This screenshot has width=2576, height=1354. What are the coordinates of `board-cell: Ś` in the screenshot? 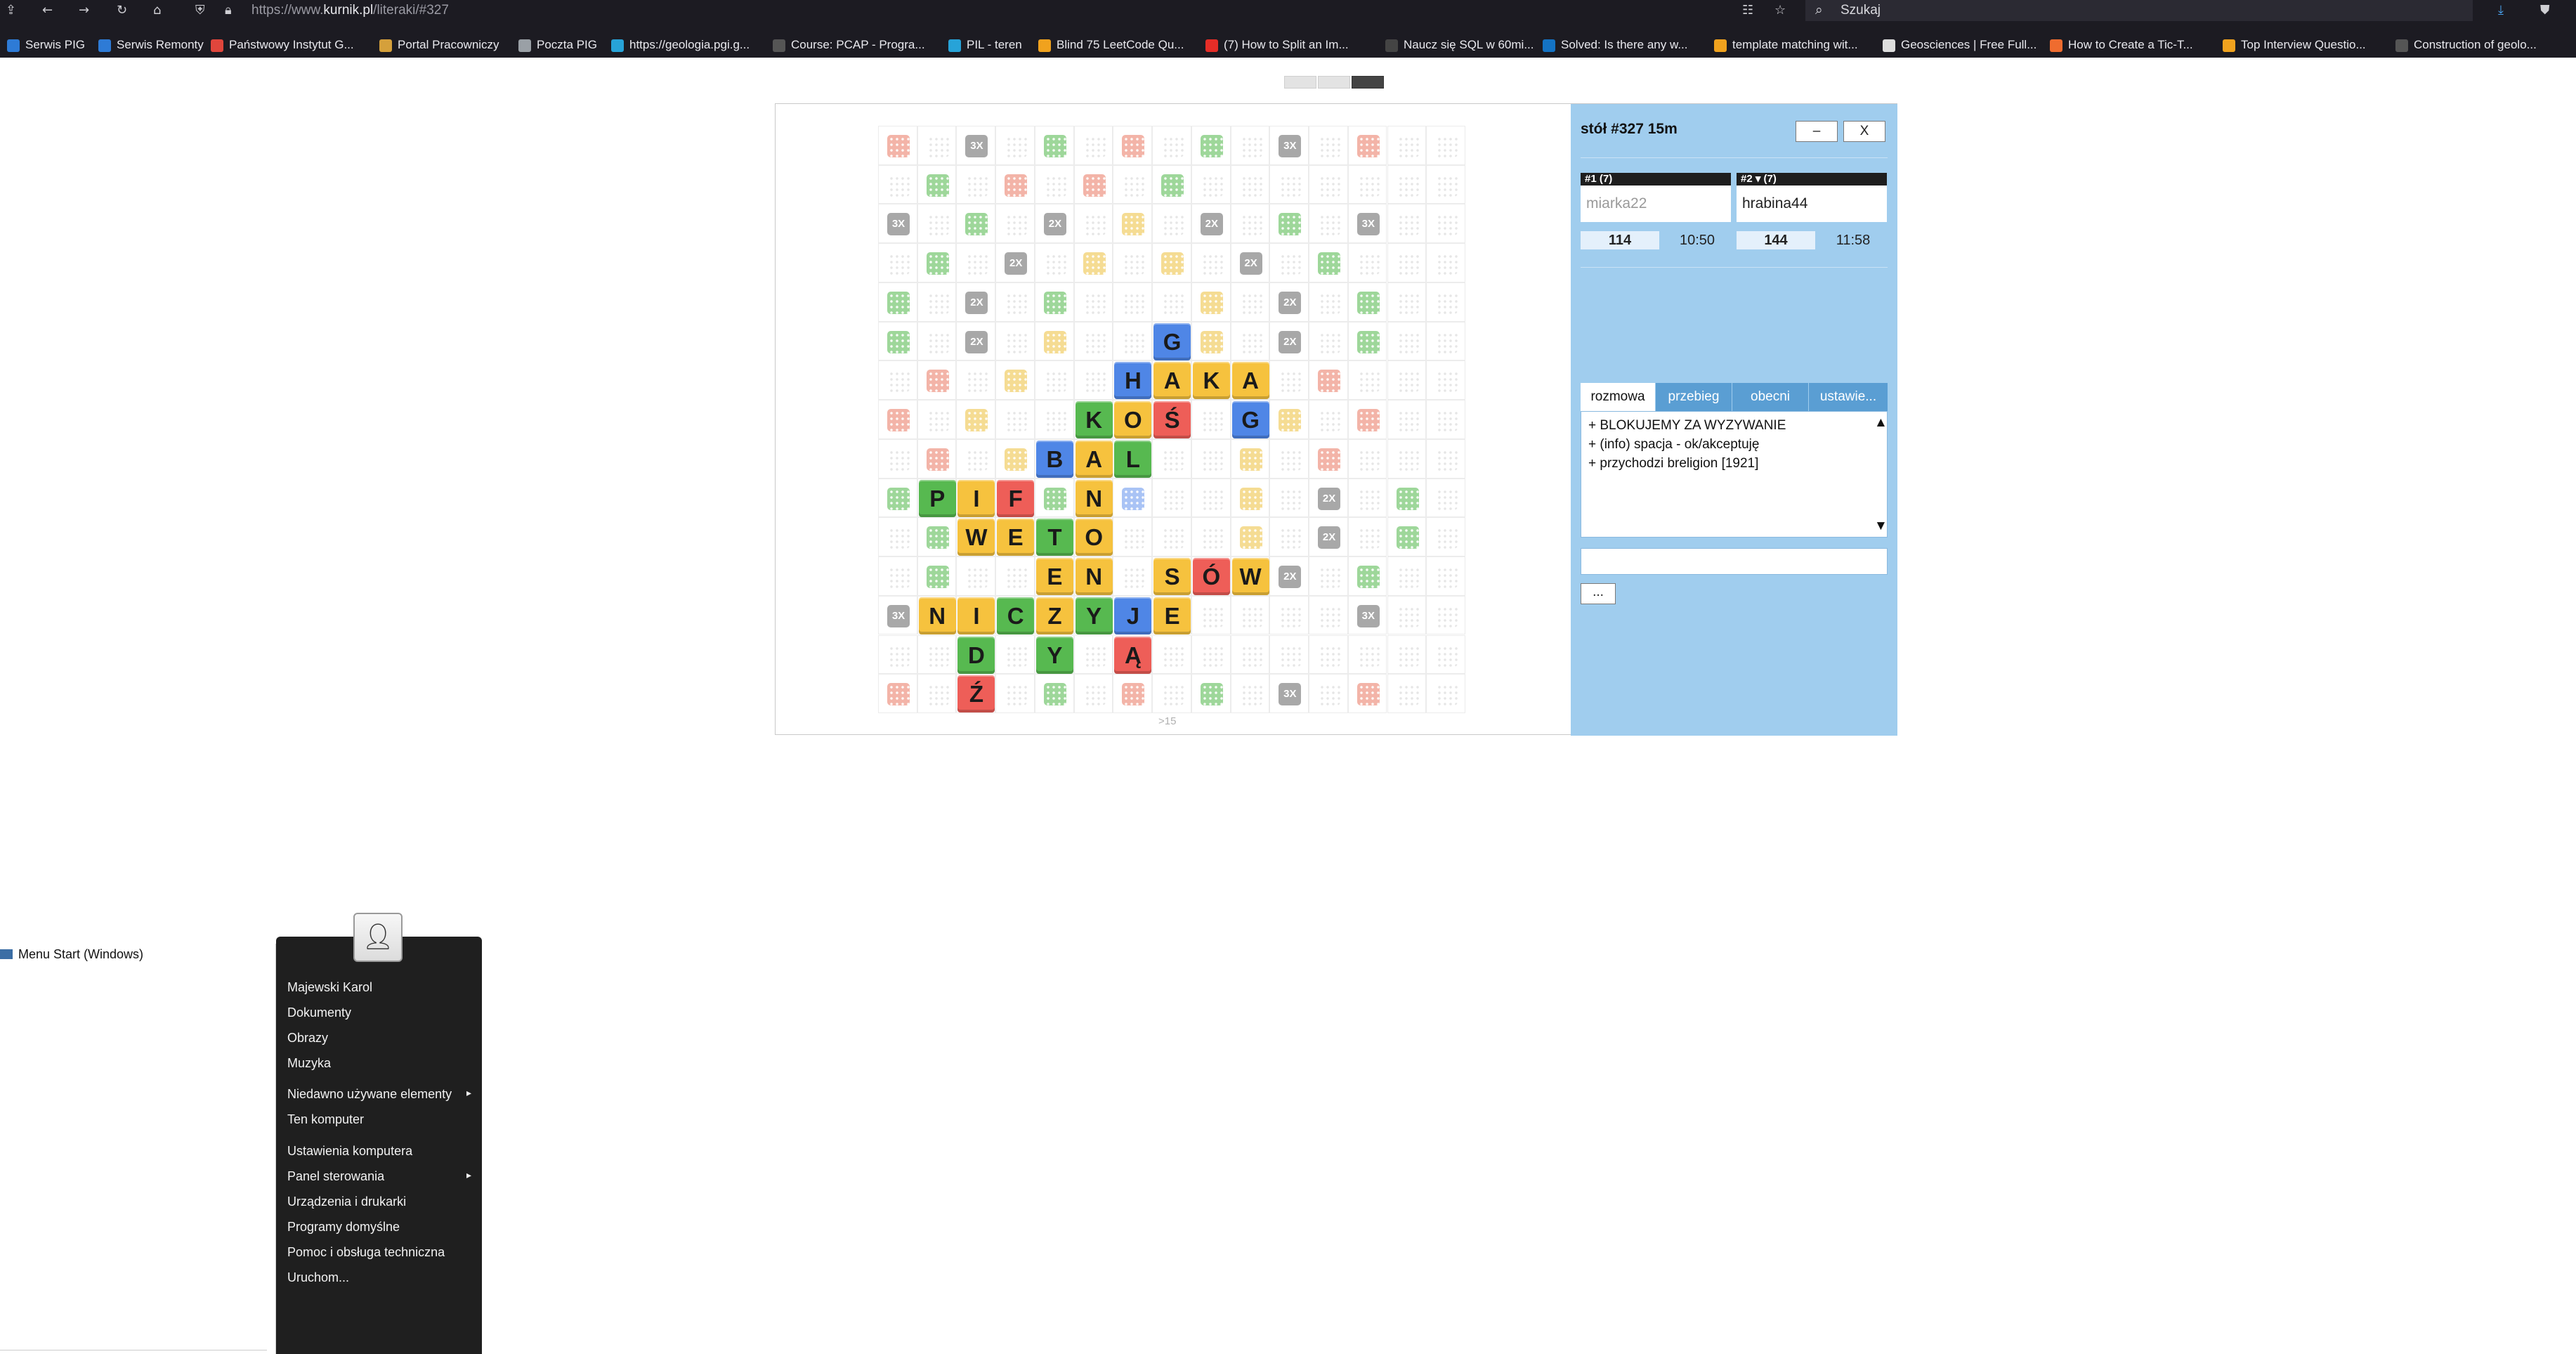 It's located at (1172, 419).